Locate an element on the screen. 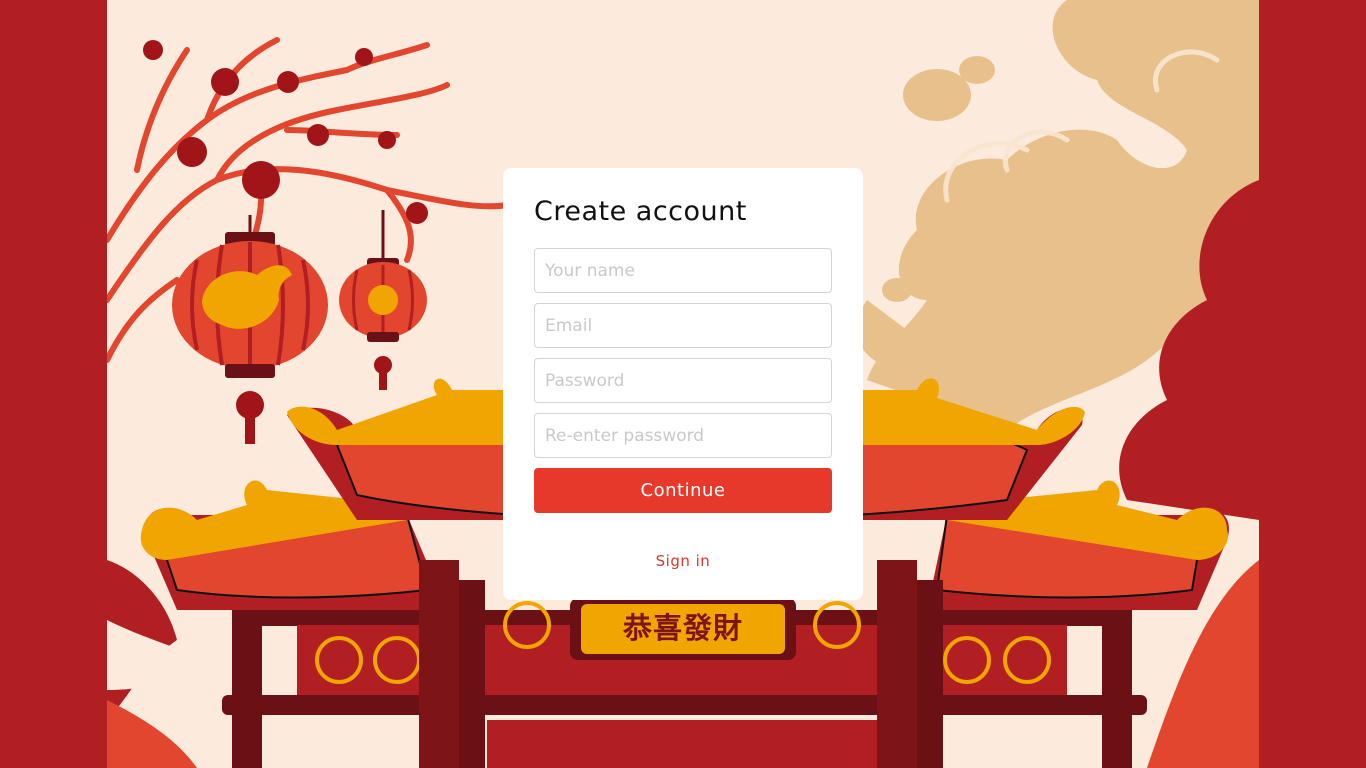 The height and width of the screenshot is (768, 1366). signup-card: Create account Continue Sign in is located at coordinates (683, 384).